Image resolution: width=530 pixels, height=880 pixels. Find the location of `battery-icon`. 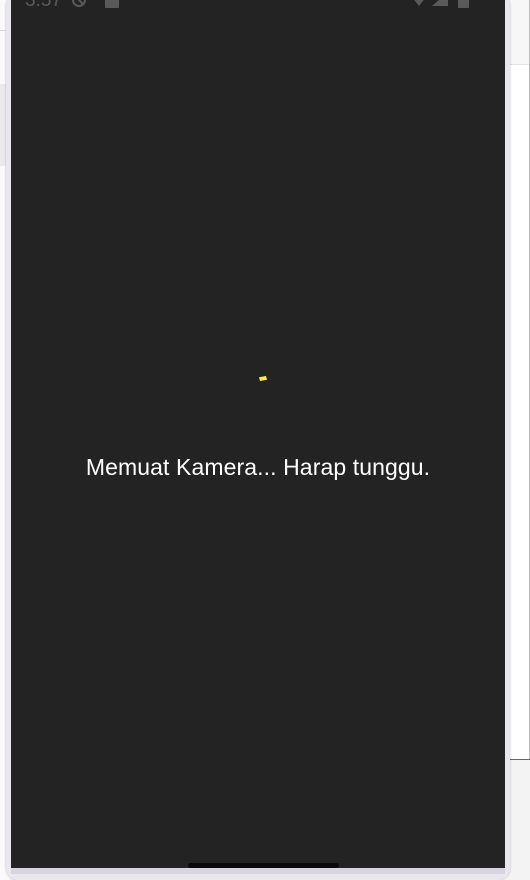

battery-icon is located at coordinates (463, 4).